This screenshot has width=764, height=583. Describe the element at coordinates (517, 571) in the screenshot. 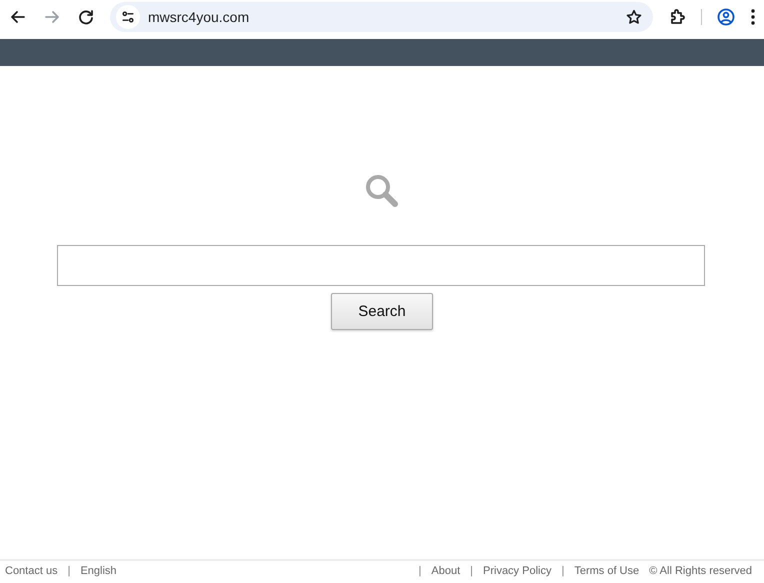

I see `footer-link: Privacy Policy` at that location.